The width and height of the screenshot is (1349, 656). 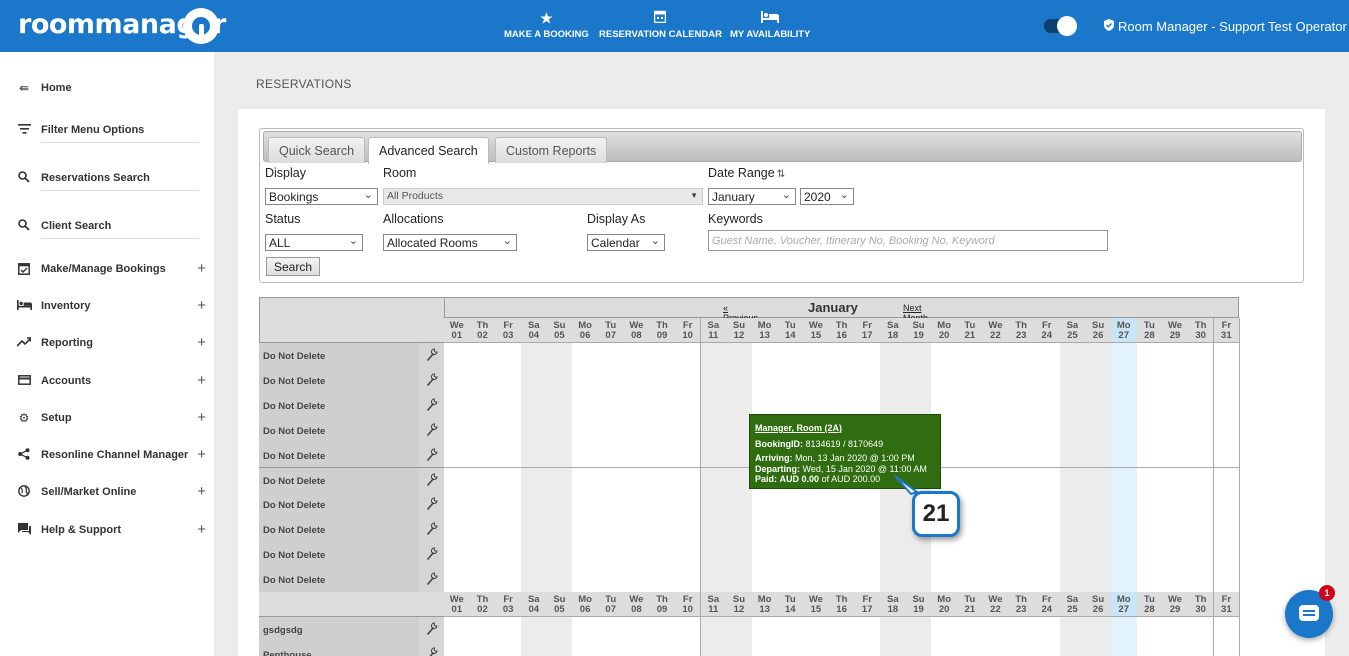 What do you see at coordinates (314, 242) in the screenshot?
I see `status-select: ALL ⌄` at bounding box center [314, 242].